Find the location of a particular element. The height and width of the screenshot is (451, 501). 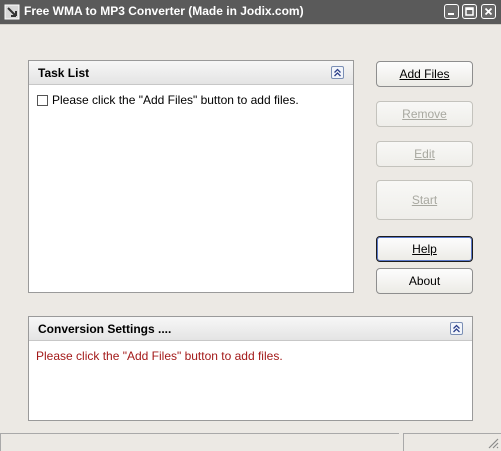

add-files-button: Add Files is located at coordinates (424, 74).